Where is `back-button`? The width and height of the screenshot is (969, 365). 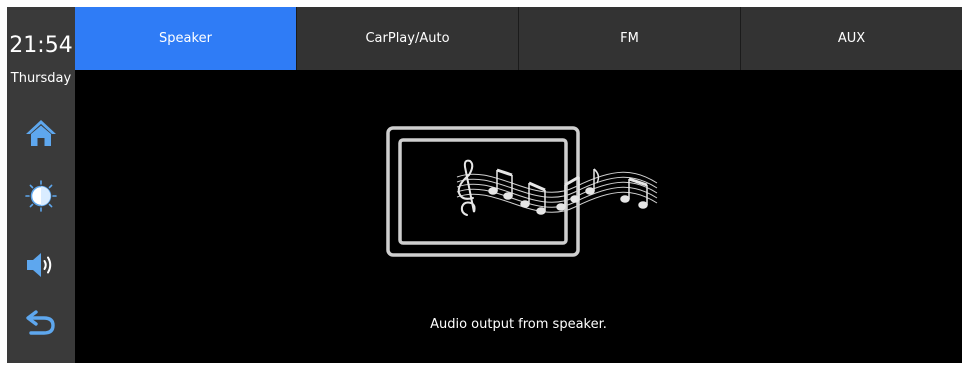 back-button is located at coordinates (41, 323).